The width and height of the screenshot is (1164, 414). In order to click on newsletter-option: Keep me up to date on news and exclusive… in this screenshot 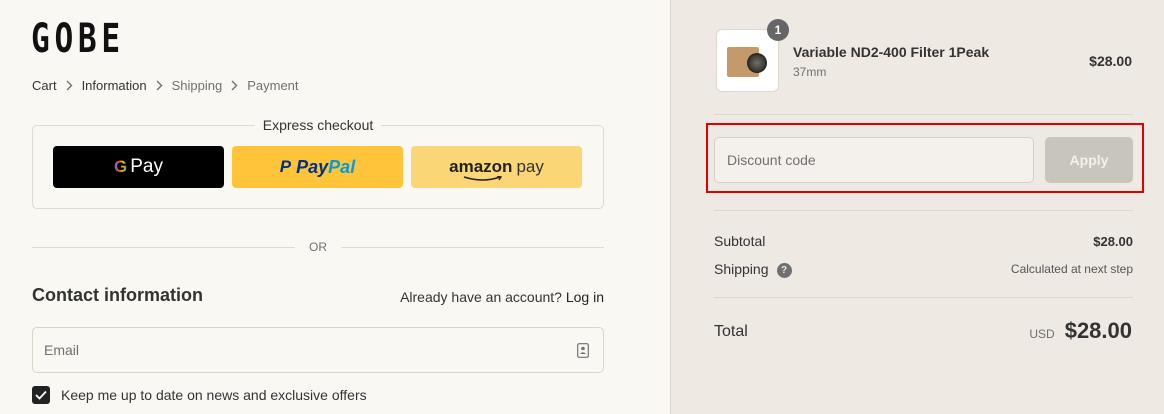, I will do `click(199, 395)`.